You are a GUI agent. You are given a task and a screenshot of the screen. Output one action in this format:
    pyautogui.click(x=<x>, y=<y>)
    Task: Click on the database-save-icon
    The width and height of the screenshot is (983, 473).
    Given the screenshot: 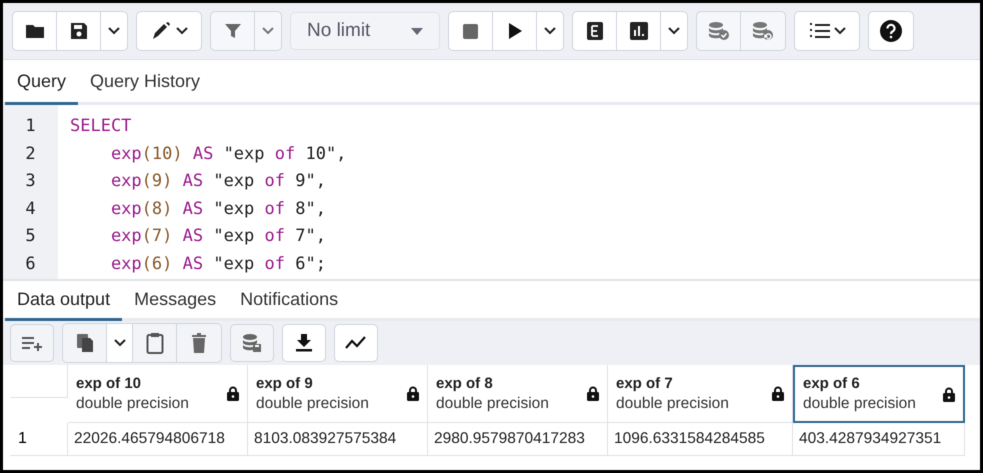 What is the action you would take?
    pyautogui.click(x=252, y=343)
    